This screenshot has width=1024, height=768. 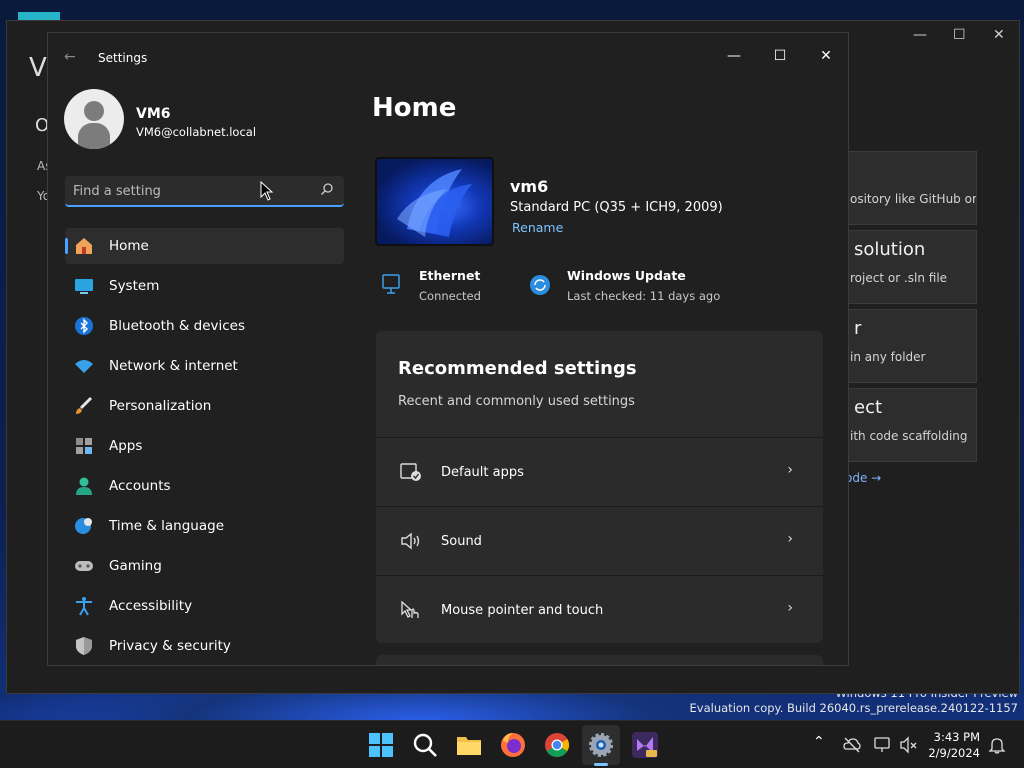 What do you see at coordinates (626, 275) in the screenshot?
I see `windows-update-title: Windows Update` at bounding box center [626, 275].